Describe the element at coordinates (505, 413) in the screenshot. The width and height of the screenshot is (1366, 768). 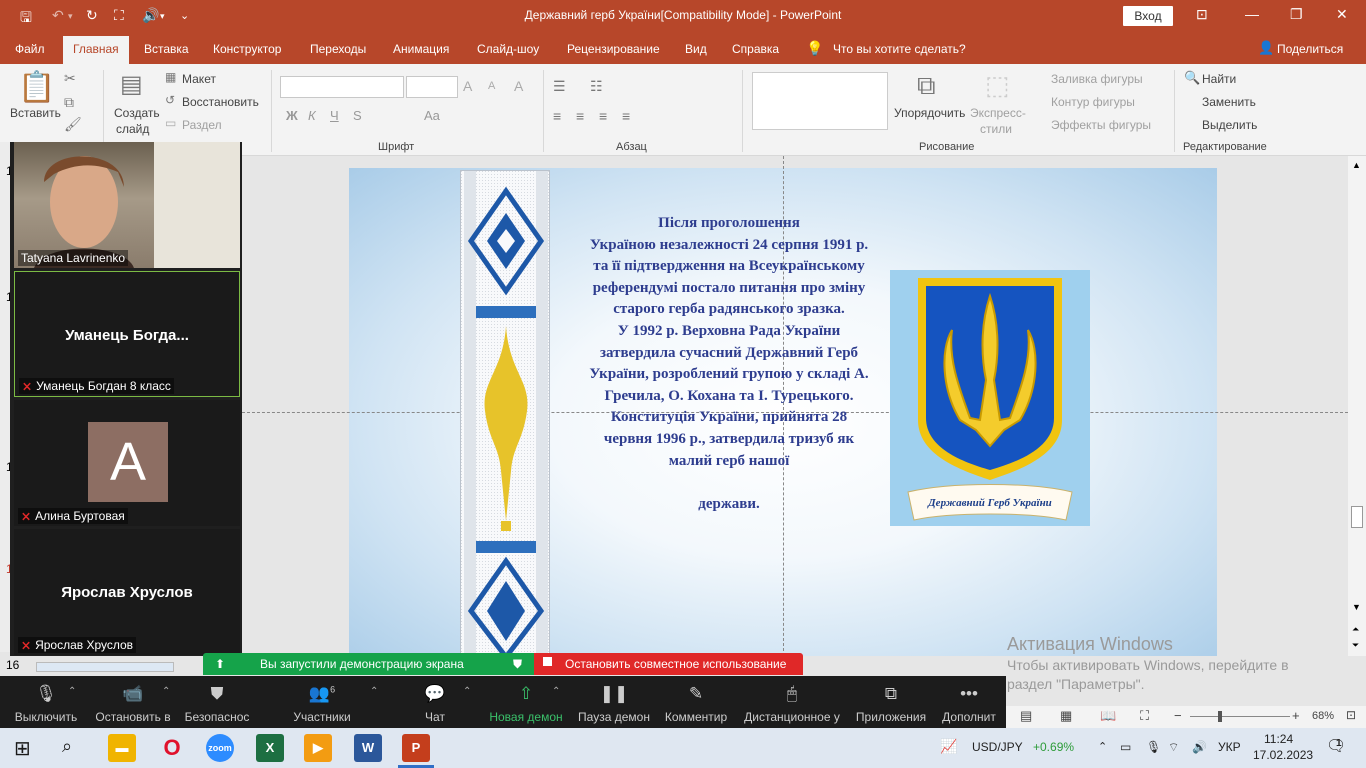
I see `ornament-band` at that location.